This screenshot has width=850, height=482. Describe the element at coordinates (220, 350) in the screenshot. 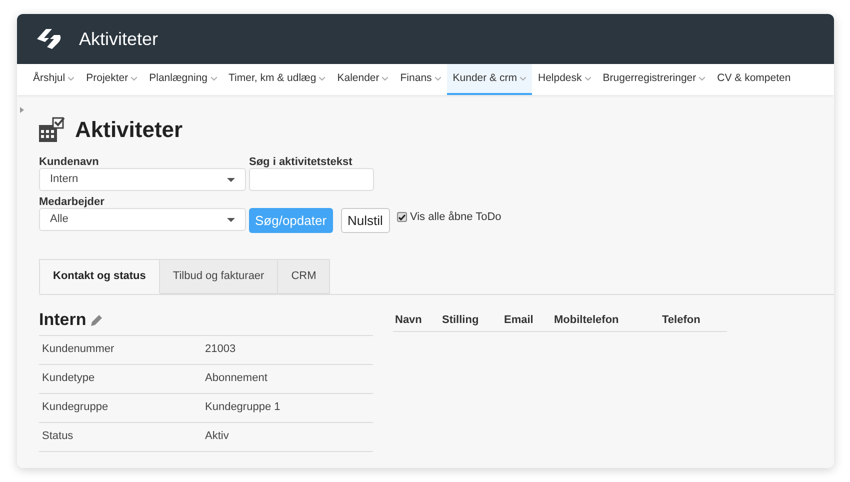

I see `field-value: 21003` at that location.